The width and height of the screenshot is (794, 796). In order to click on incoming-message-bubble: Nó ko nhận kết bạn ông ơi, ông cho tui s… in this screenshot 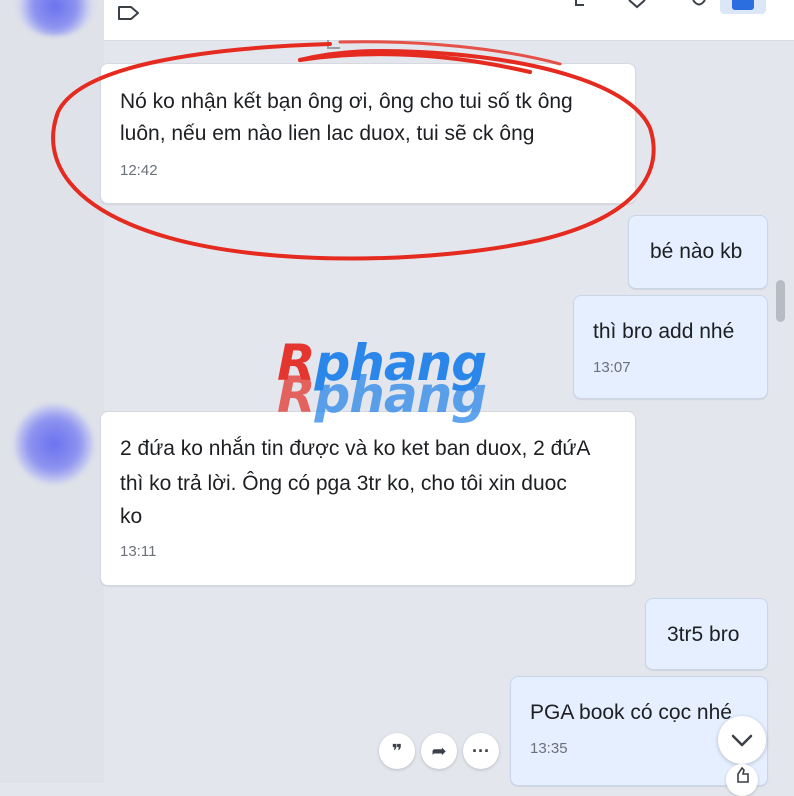, I will do `click(368, 133)`.